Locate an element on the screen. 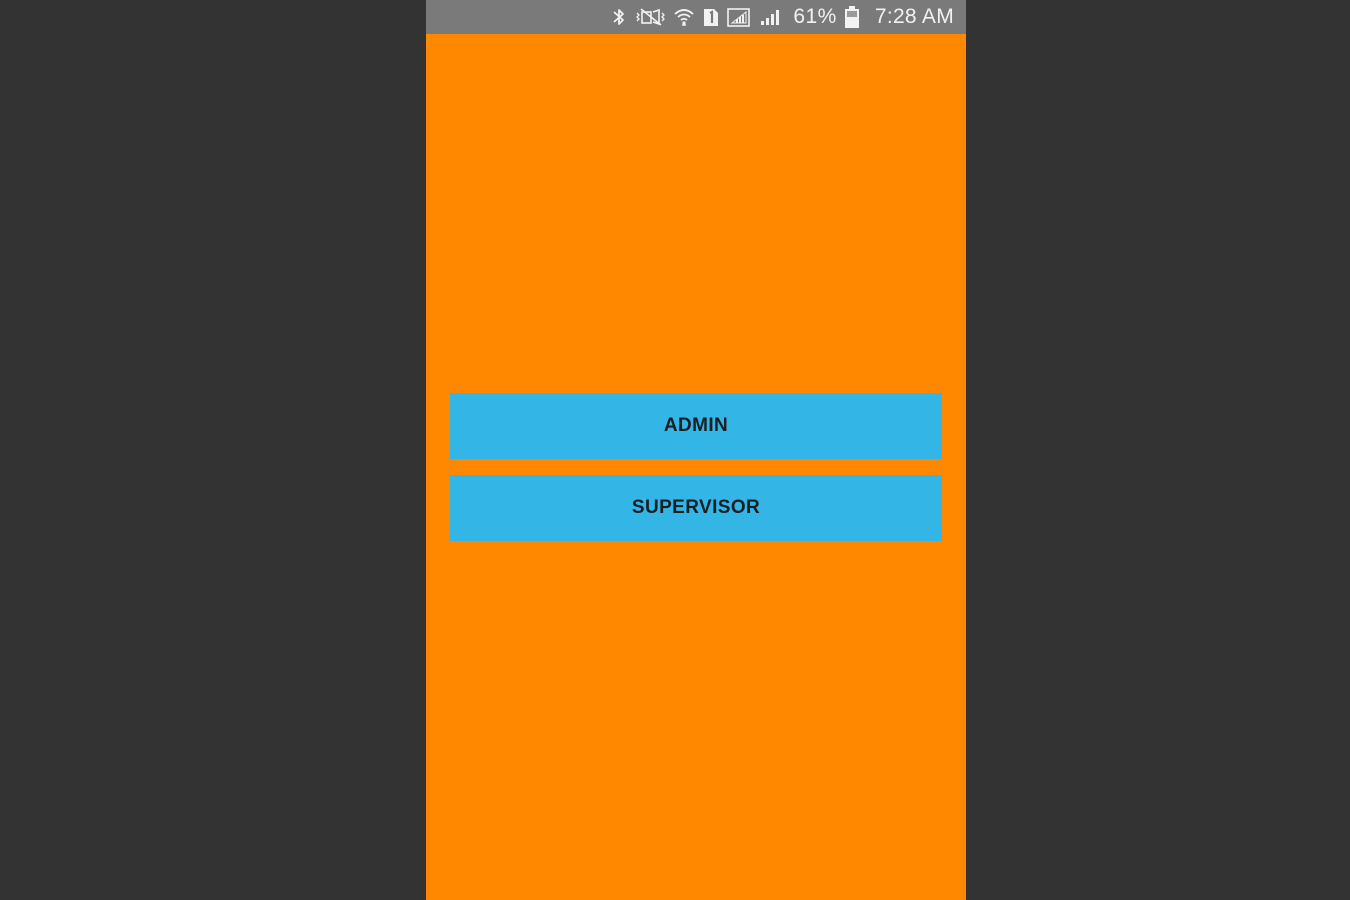  battery-icon is located at coordinates (851, 17).